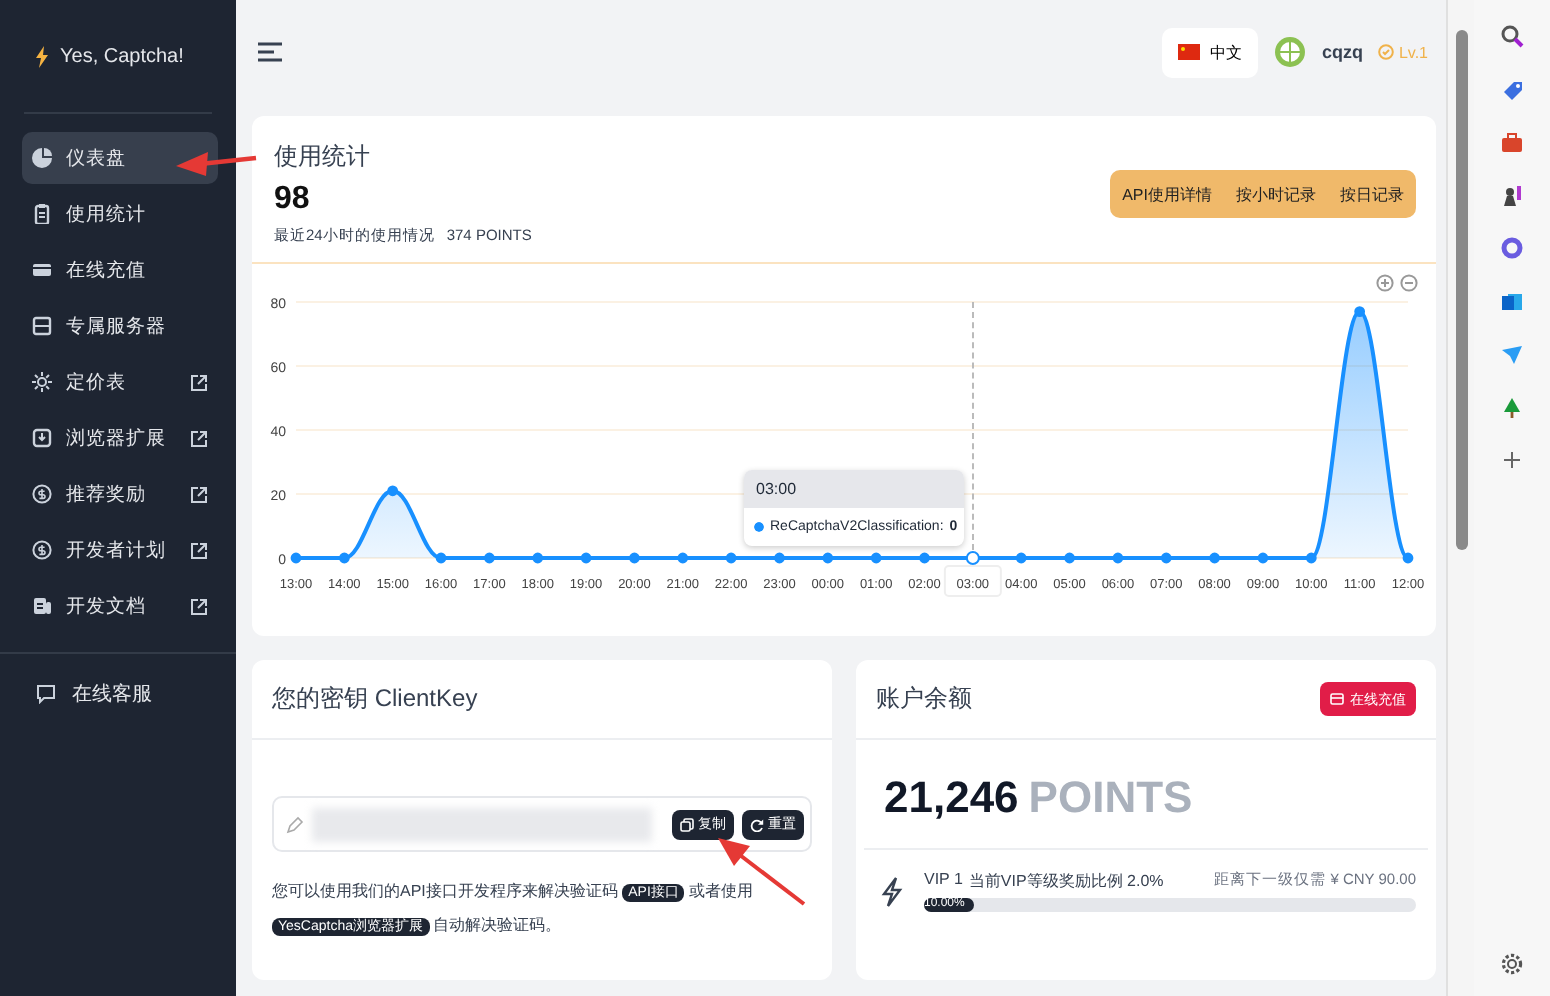  I want to click on language-button: 中文, so click(1209, 52).